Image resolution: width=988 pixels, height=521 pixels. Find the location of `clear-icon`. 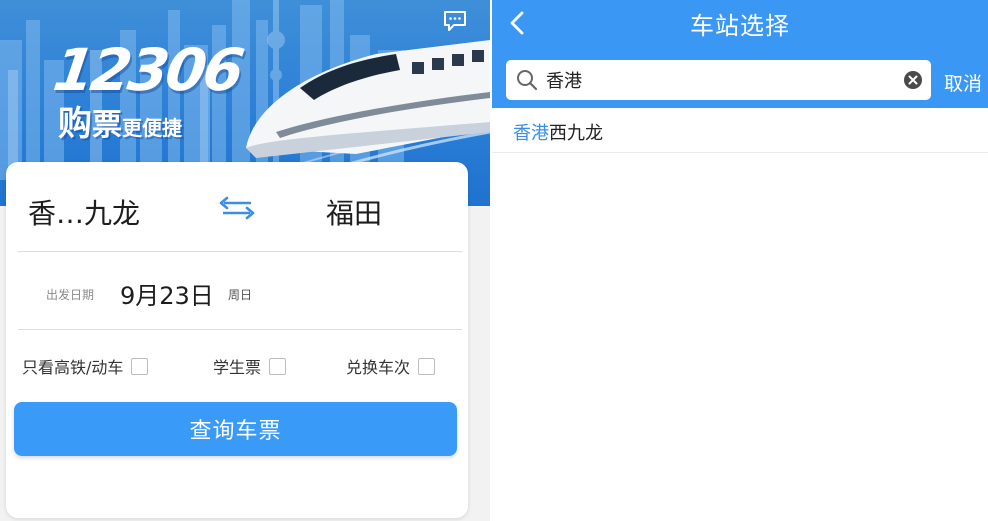

clear-icon is located at coordinates (913, 80).